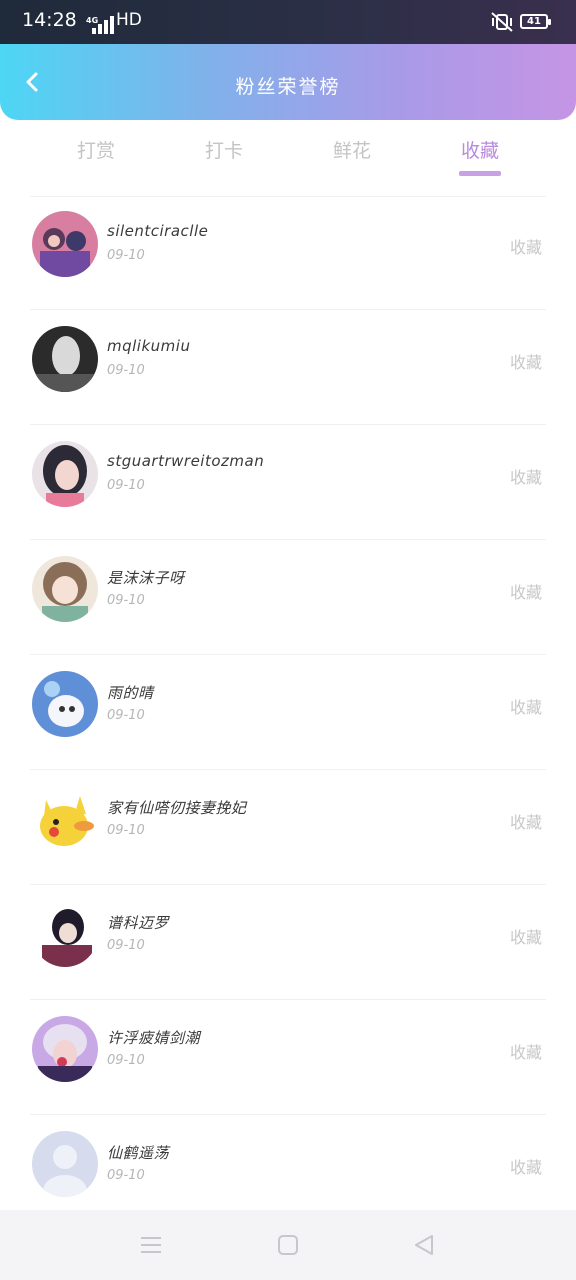 The height and width of the screenshot is (1280, 576). I want to click on tab-checkin: 打卡, so click(224, 149).